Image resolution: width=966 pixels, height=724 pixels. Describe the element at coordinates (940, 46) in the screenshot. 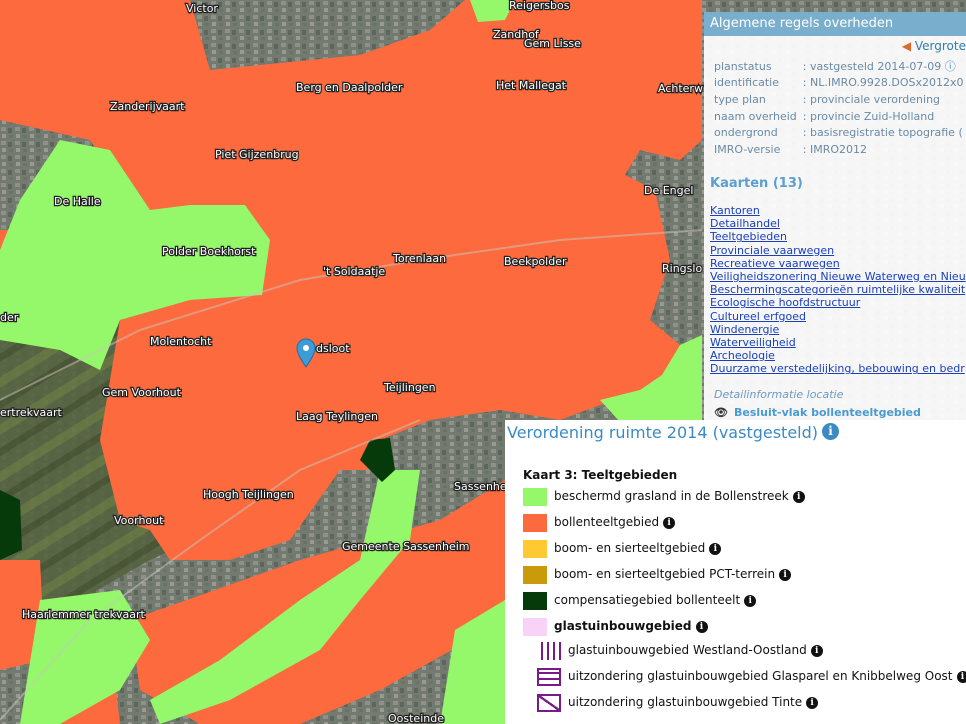

I see `back-link-label: Vergrote` at that location.